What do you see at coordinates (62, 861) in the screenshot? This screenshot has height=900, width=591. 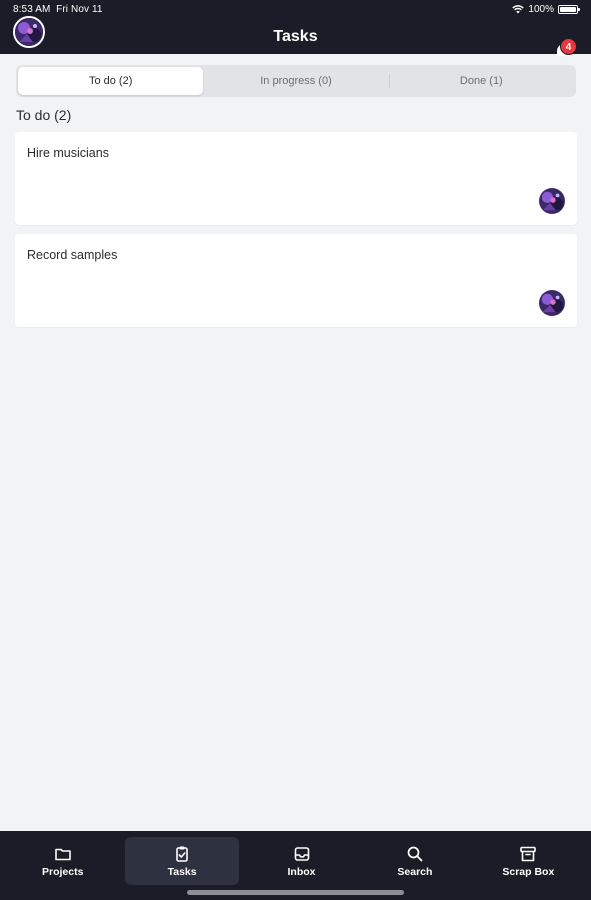 I see `tab-projects: Projects` at bounding box center [62, 861].